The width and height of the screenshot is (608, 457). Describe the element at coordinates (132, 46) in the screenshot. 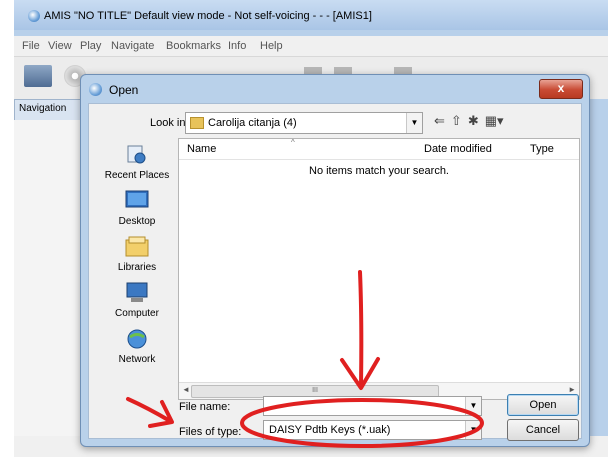

I see `menu-navigate: Navigate` at that location.